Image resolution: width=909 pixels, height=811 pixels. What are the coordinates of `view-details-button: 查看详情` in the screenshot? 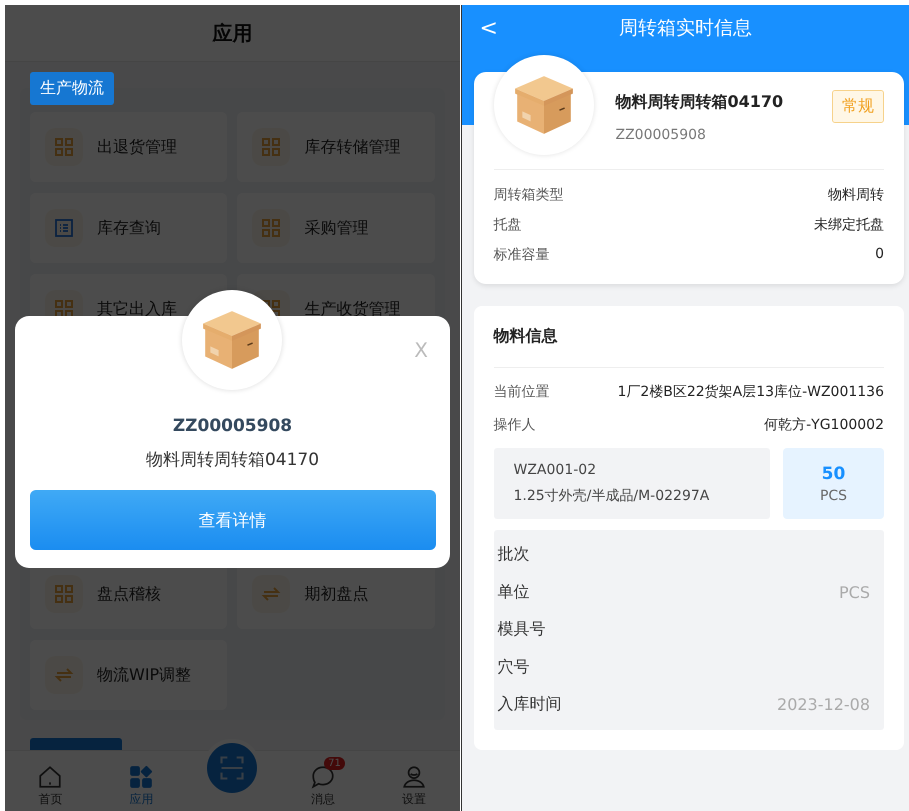 It's located at (233, 520).